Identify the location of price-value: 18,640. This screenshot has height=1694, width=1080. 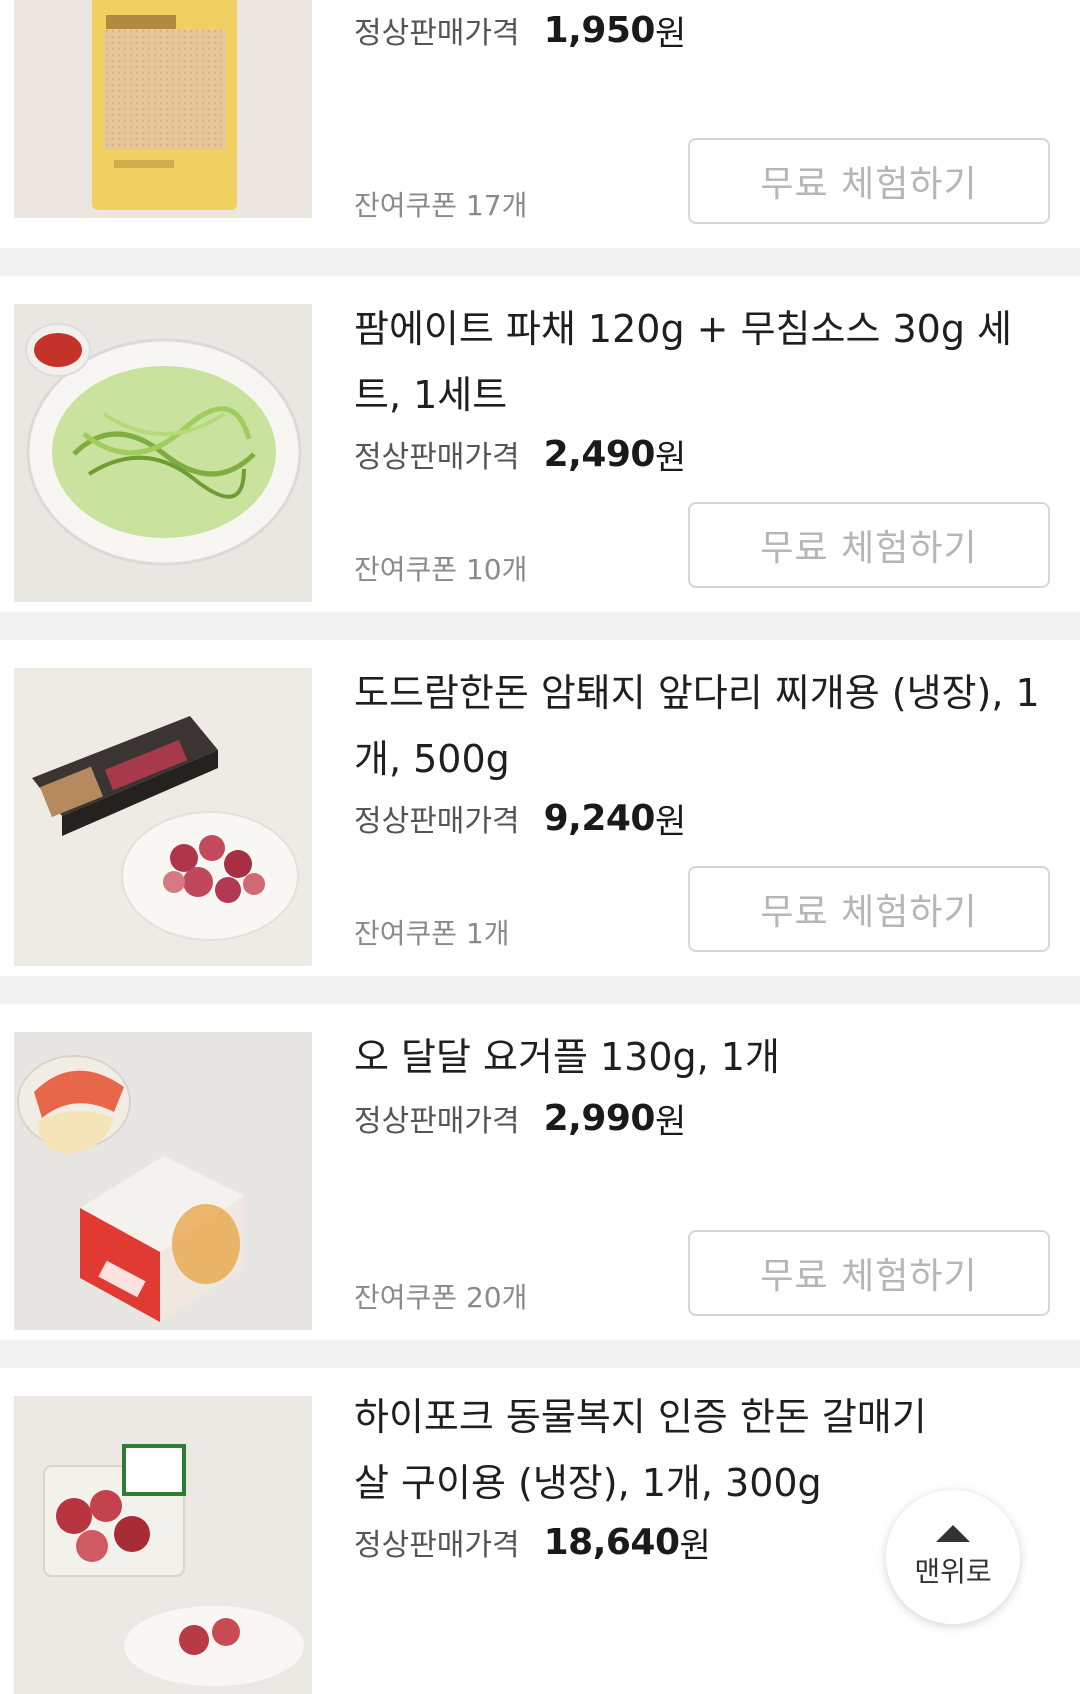
(611, 1542).